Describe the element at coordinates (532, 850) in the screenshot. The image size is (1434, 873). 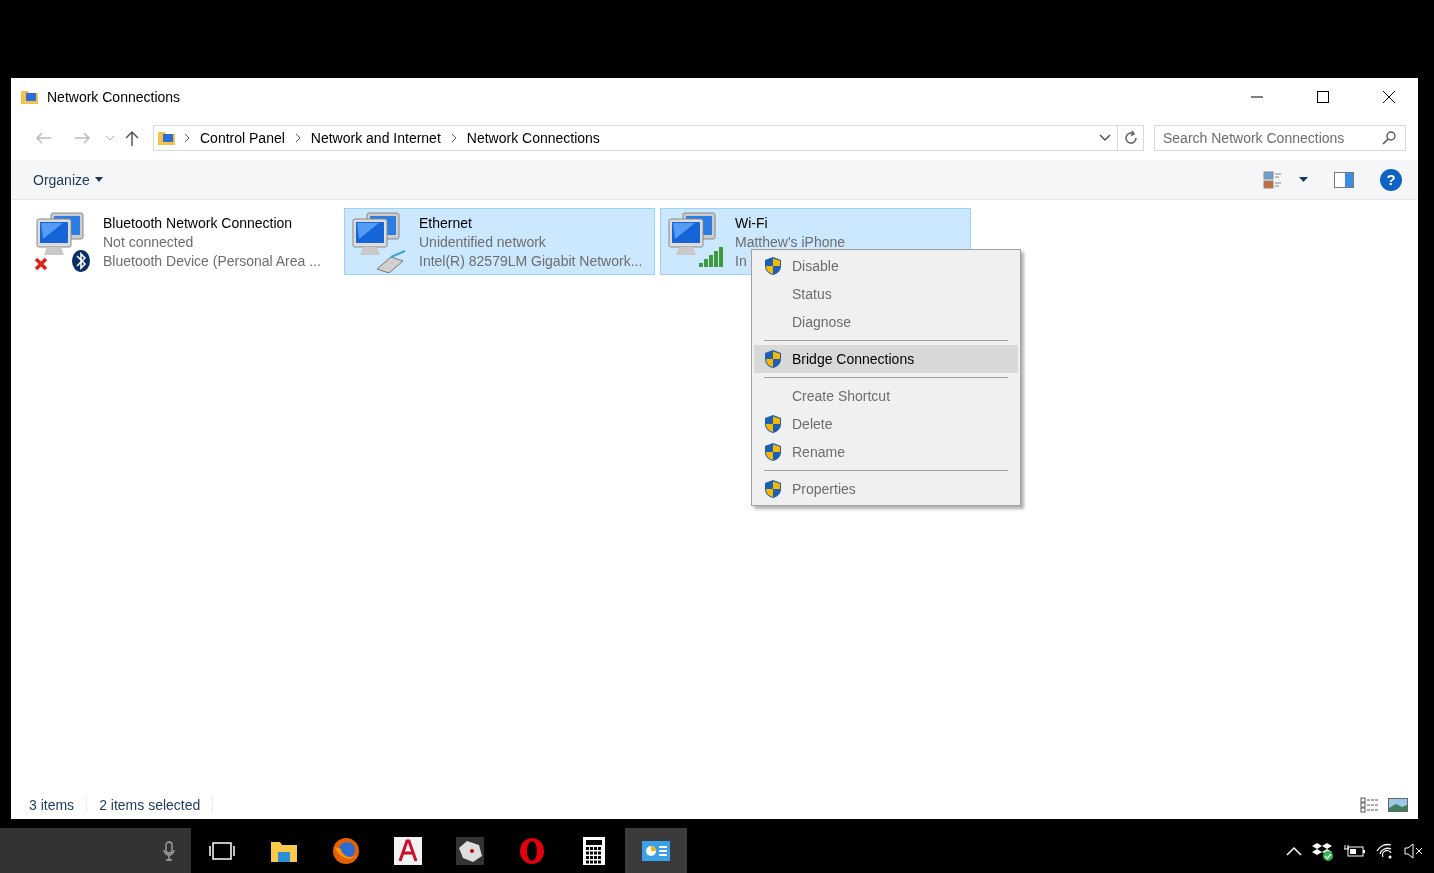
I see `opera-o-icon` at that location.